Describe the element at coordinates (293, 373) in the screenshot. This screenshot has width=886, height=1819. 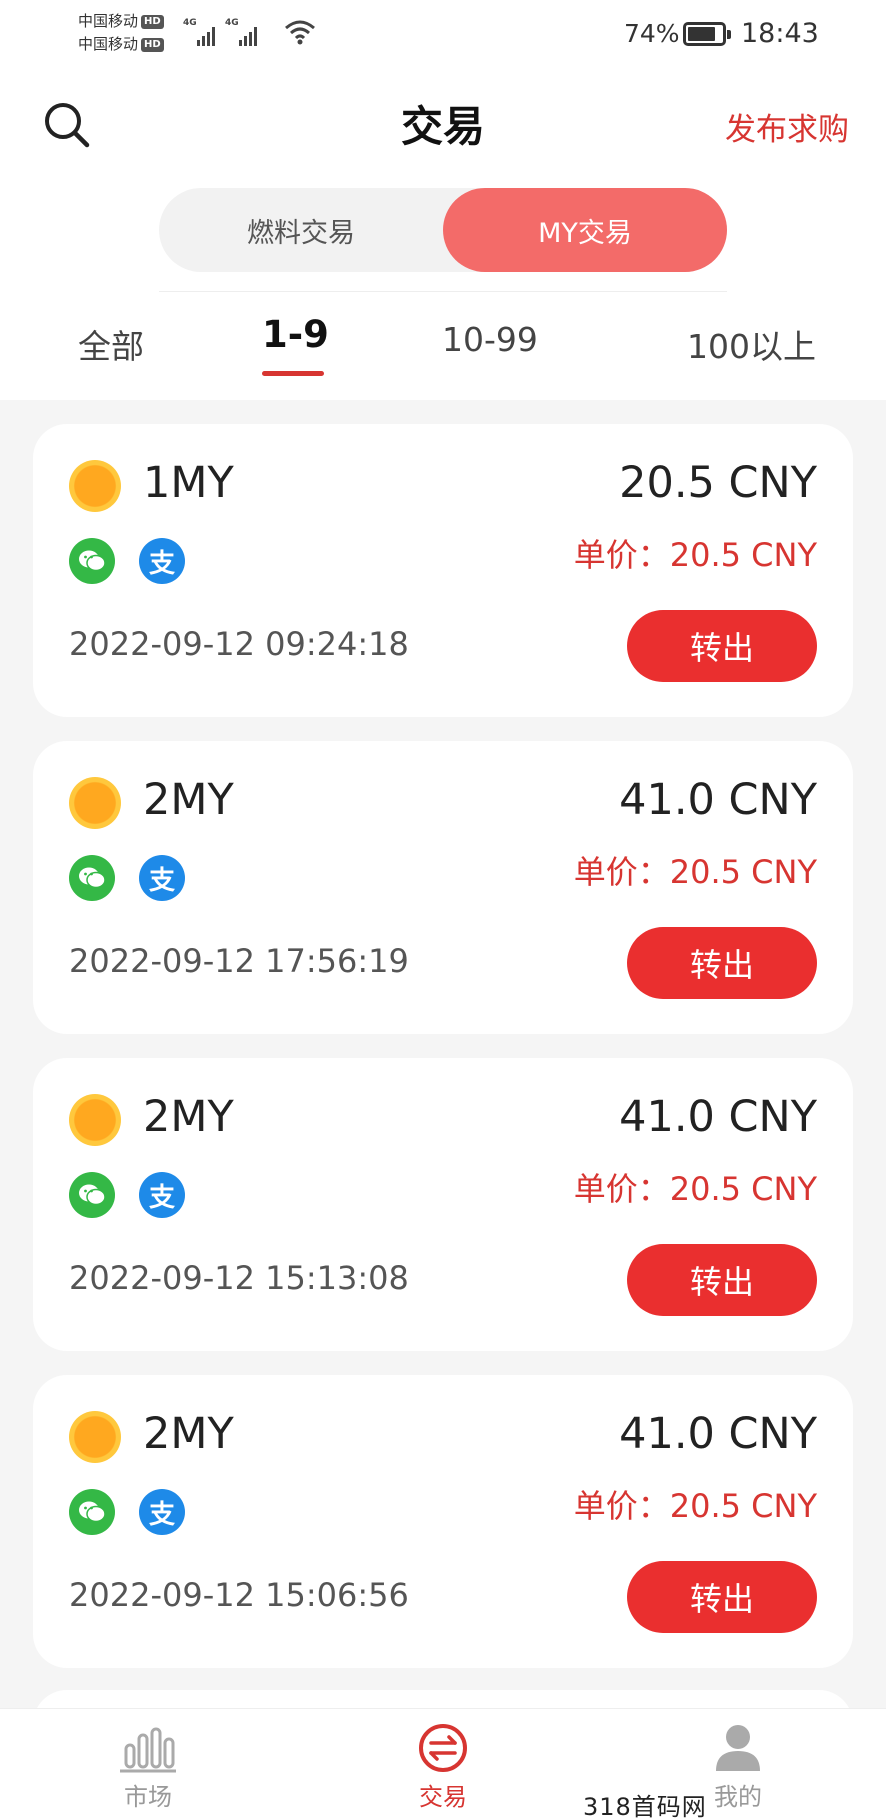
I see `active-tab-indicator` at that location.